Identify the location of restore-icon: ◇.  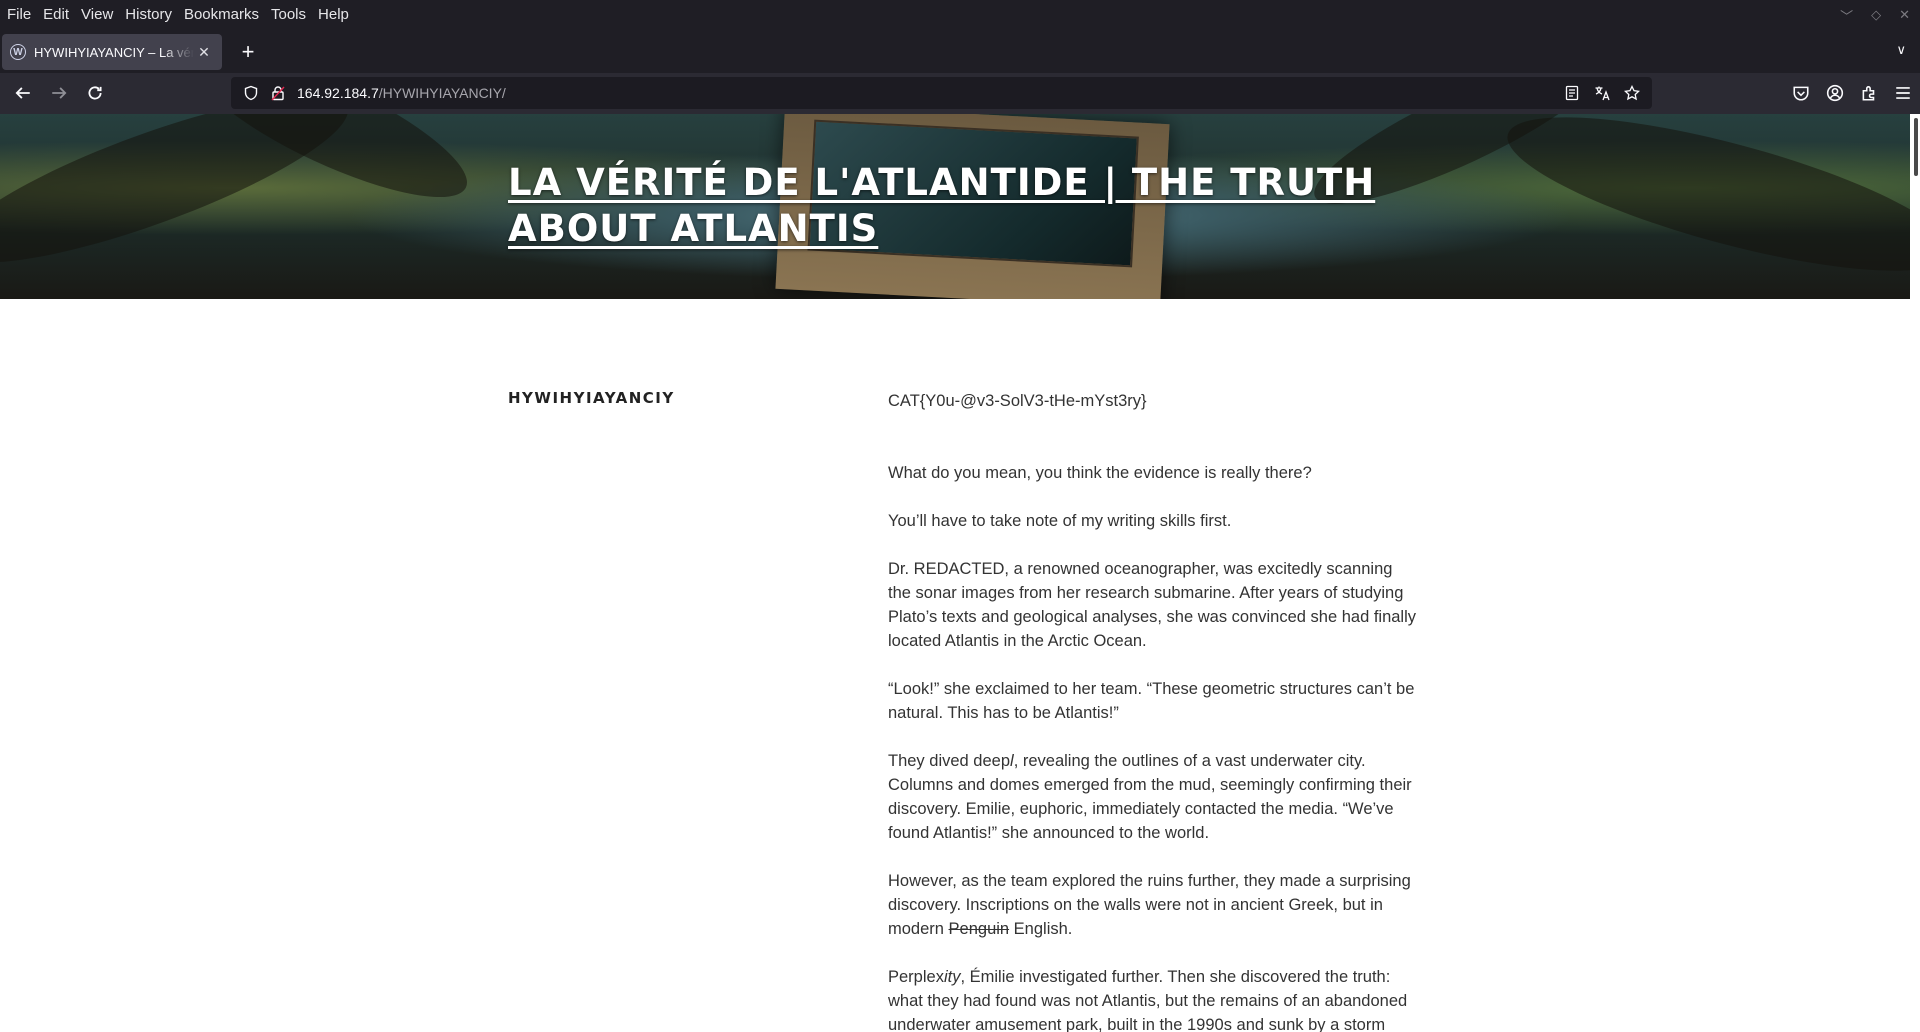
(1876, 15).